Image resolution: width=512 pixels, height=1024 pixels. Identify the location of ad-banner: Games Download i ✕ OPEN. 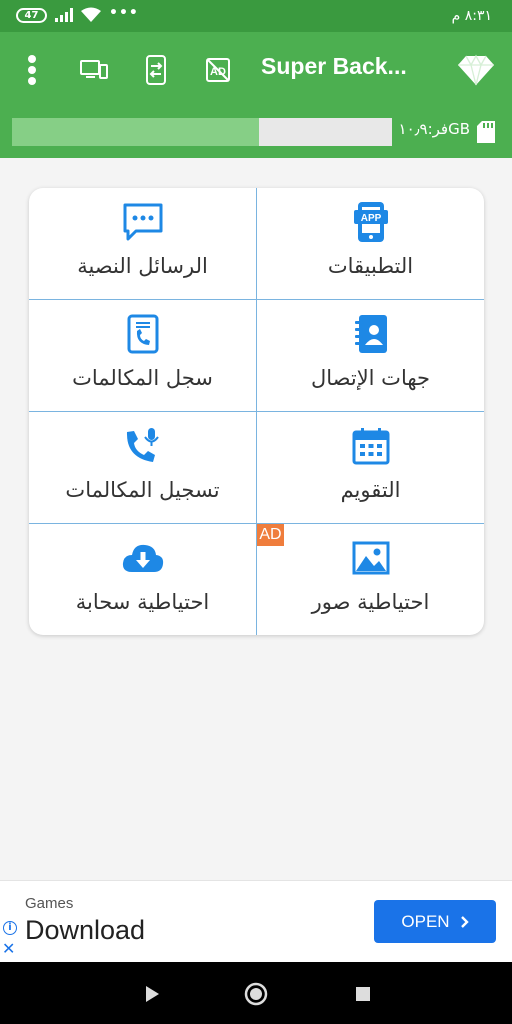
(256, 921).